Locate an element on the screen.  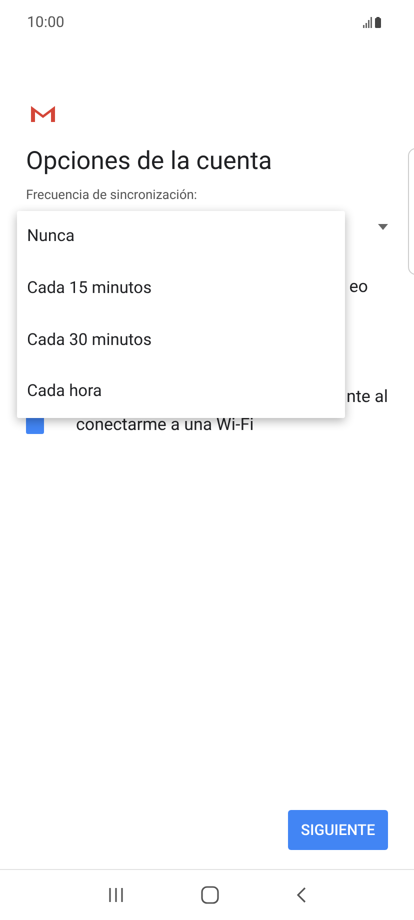
back-icon is located at coordinates (301, 895).